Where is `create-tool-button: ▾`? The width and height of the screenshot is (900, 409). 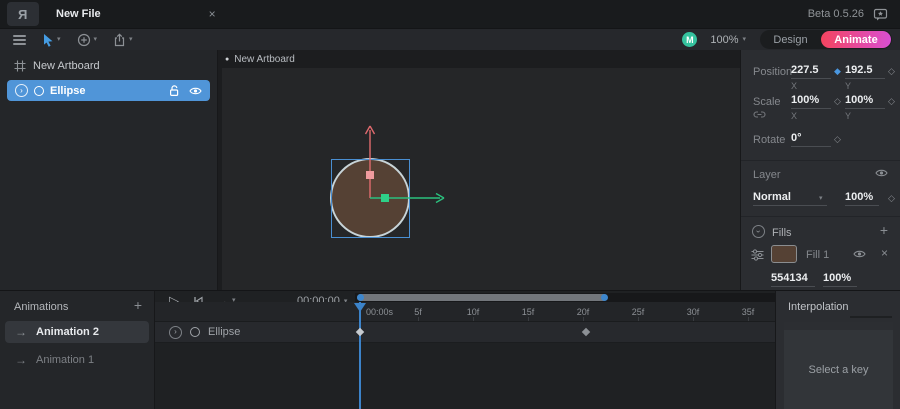
create-tool-button: ▾ is located at coordinates (87, 40).